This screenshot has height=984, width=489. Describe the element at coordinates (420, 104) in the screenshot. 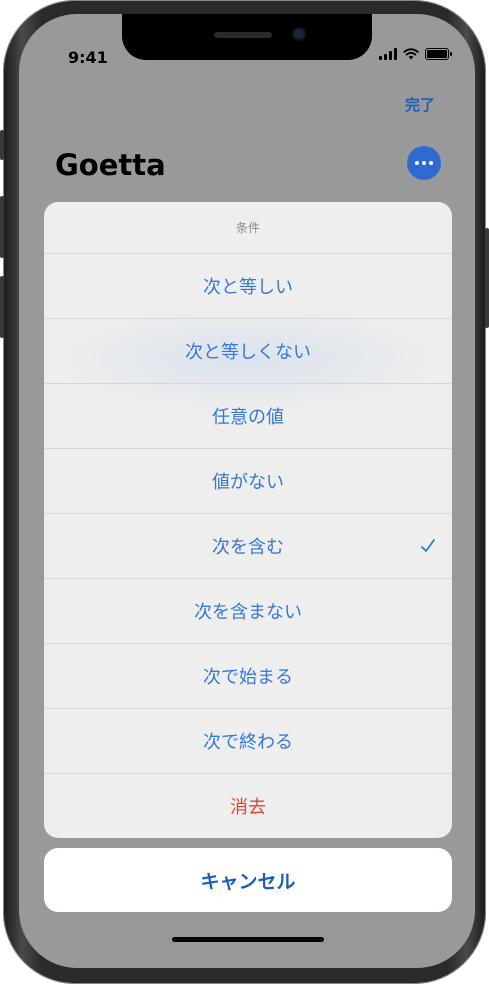

I see `done-button: 完了` at that location.